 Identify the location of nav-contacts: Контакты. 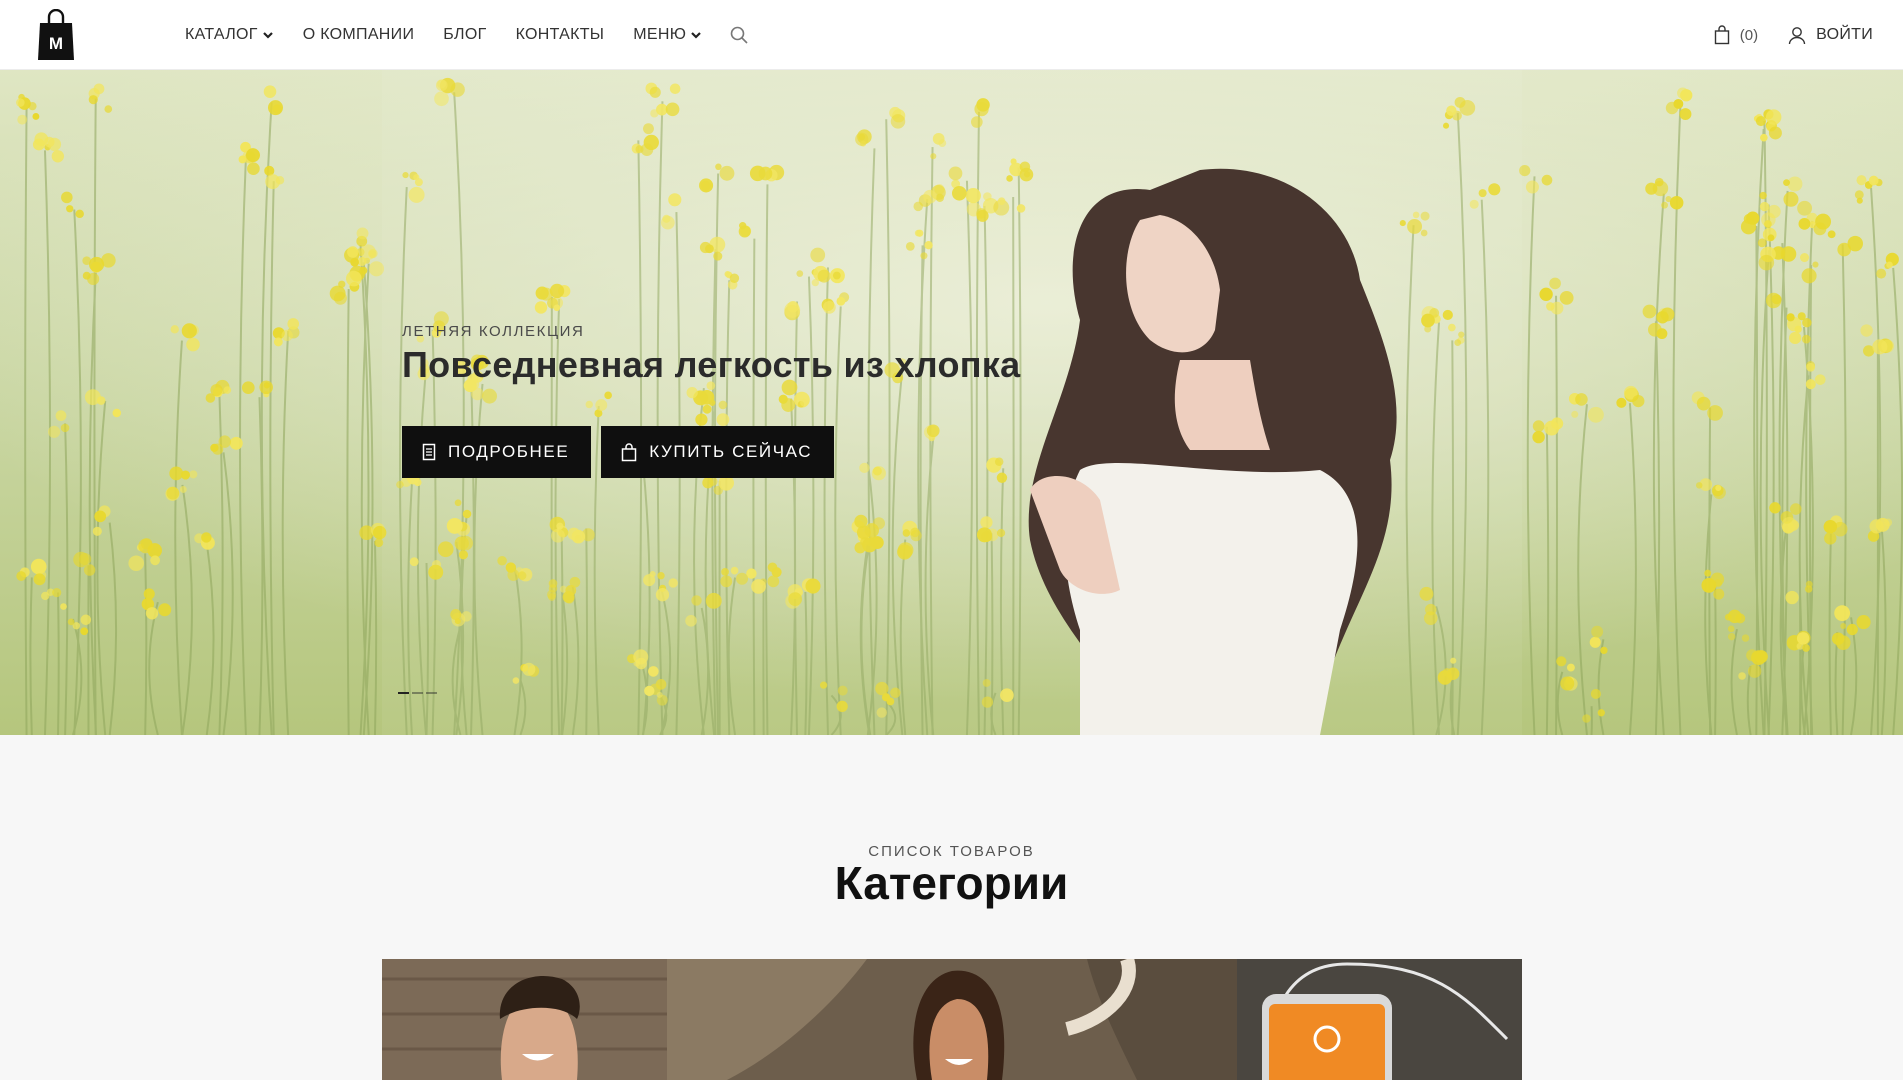
(560, 35).